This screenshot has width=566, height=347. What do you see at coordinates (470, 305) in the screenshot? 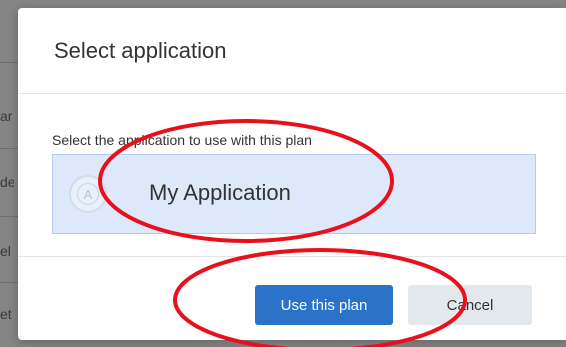
I see `cancel-button: Cancel` at bounding box center [470, 305].